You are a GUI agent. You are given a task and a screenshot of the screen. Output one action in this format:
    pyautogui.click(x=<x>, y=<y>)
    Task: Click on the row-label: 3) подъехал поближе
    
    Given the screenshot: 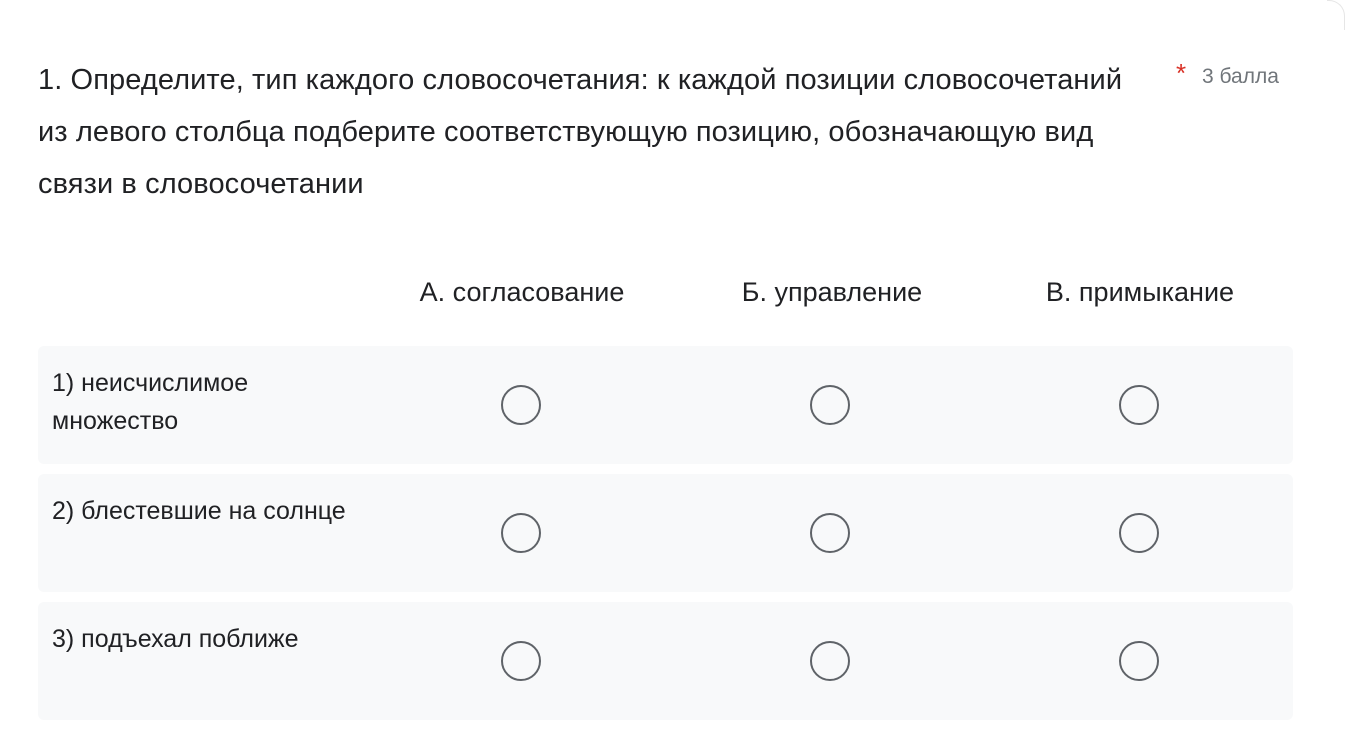 What is the action you would take?
    pyautogui.click(x=175, y=639)
    